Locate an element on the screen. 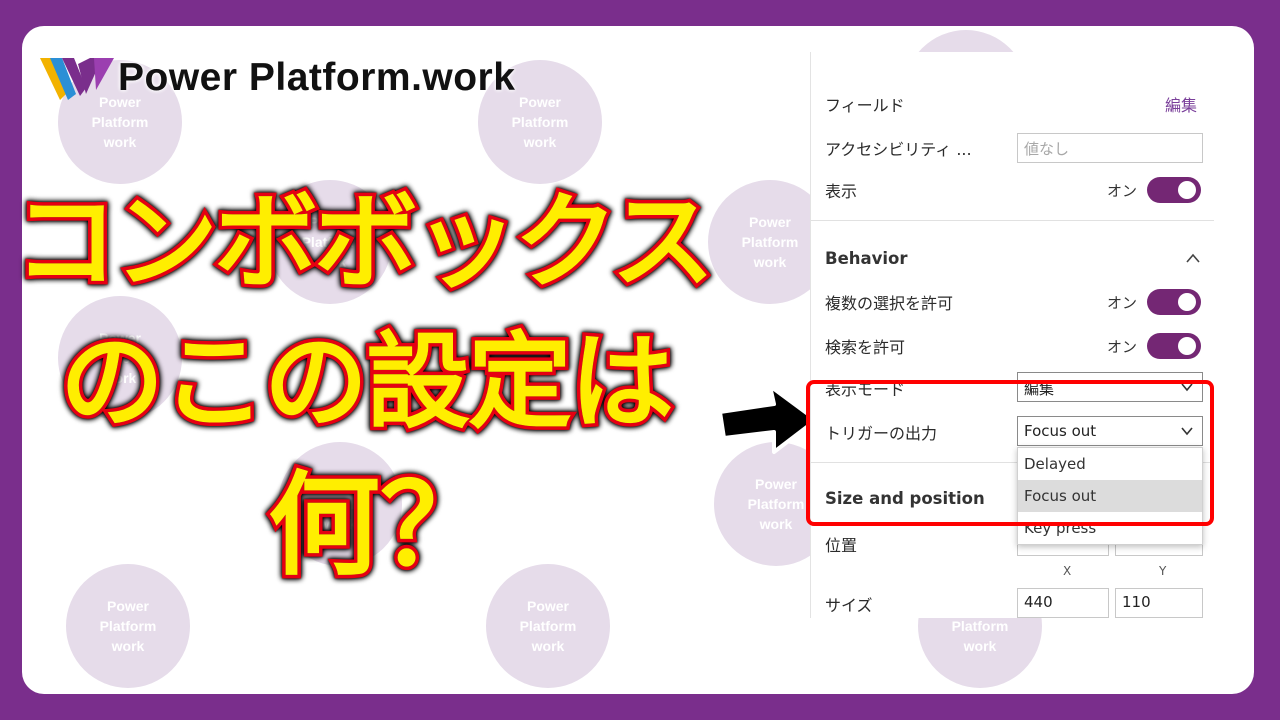 This screenshot has height=720, width=1280. brand-logo: Power Platform.work is located at coordinates (276, 78).